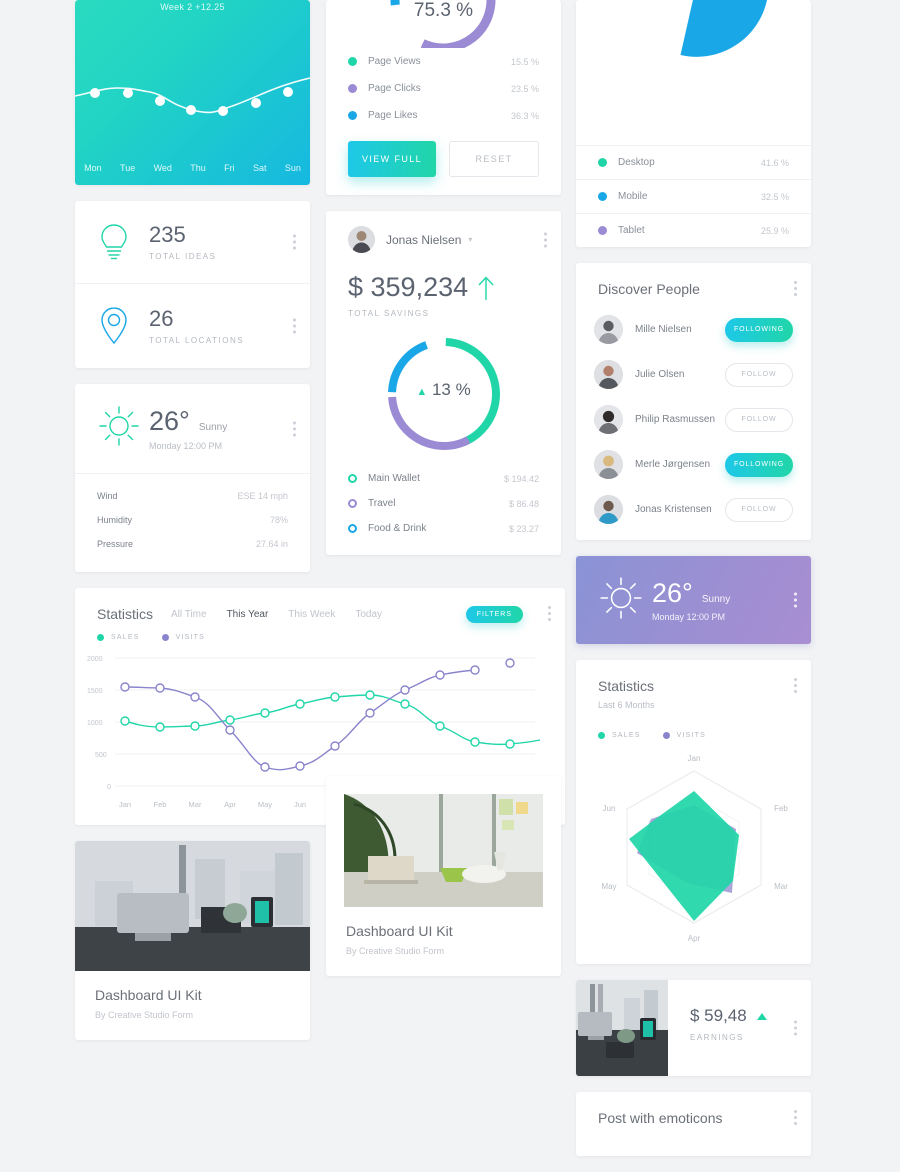 The width and height of the screenshot is (900, 1172). What do you see at coordinates (443, 528) in the screenshot?
I see `wallet-row-food: Food & Drink $ 23.27` at bounding box center [443, 528].